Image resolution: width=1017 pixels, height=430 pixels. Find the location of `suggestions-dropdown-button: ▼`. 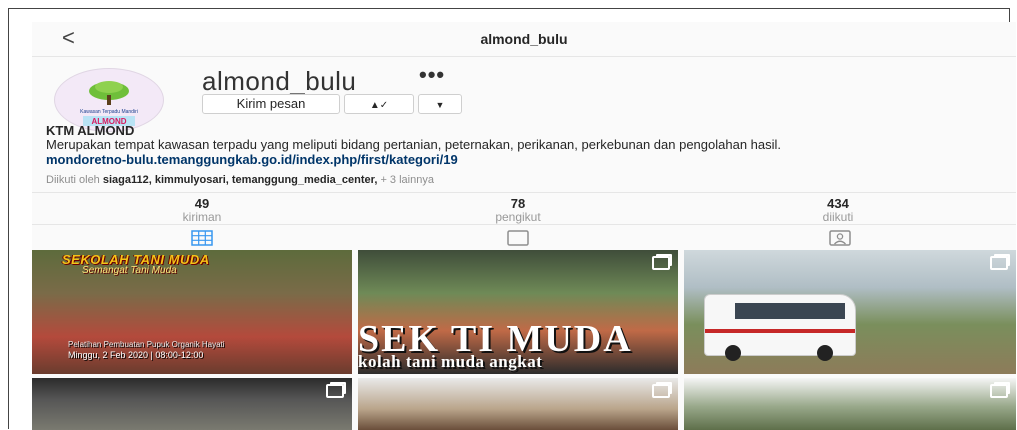

suggestions-dropdown-button: ▼ is located at coordinates (440, 104).